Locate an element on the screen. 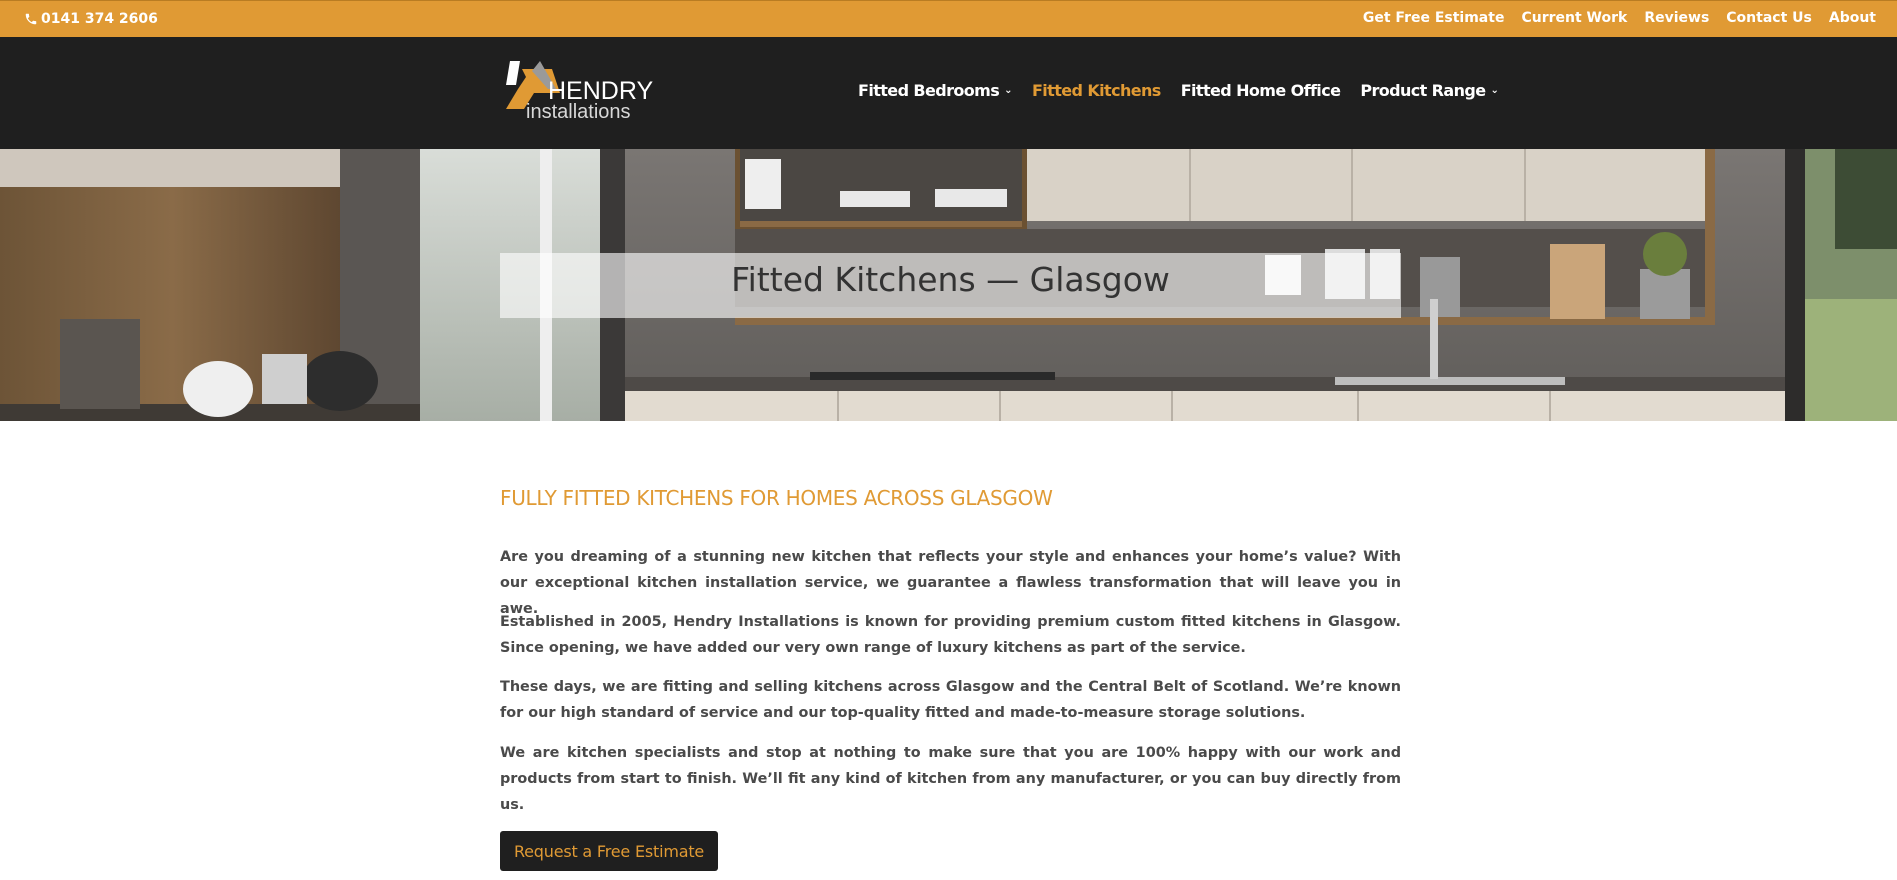 This screenshot has height=880, width=1897. logo-subtitle: installations is located at coordinates (578, 112).